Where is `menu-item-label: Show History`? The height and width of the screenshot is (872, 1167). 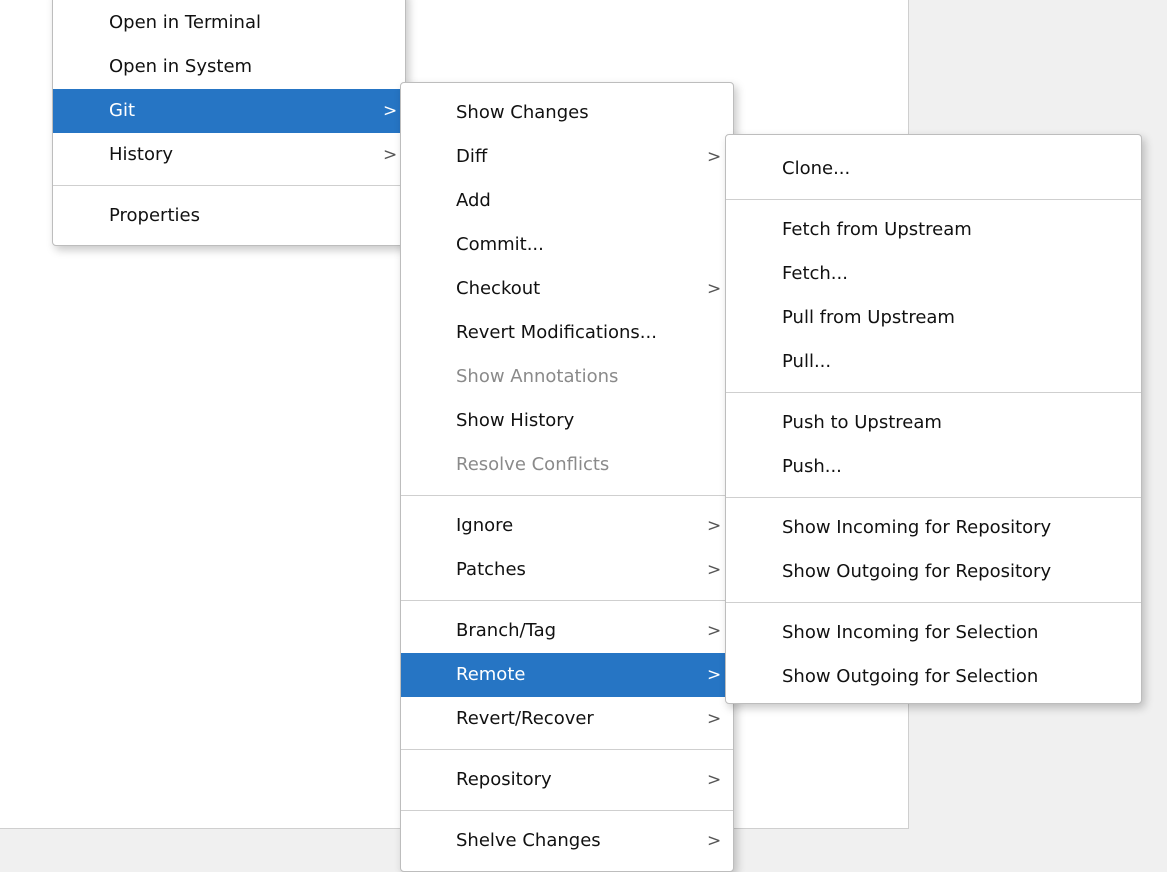 menu-item-label: Show History is located at coordinates (515, 420).